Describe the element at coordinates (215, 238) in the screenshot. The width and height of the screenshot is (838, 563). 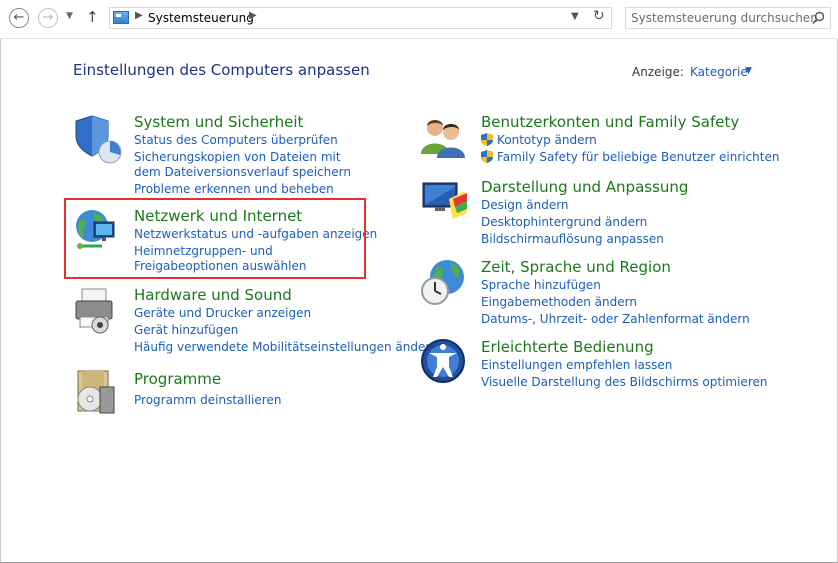
I see `highlight-box` at that location.